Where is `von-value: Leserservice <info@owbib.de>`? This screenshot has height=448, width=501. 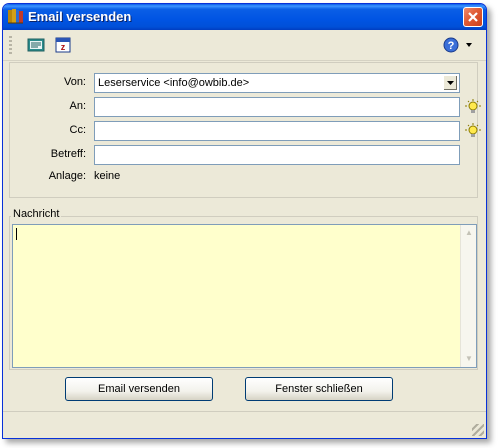 von-value: Leserservice <info@owbib.de> is located at coordinates (174, 83).